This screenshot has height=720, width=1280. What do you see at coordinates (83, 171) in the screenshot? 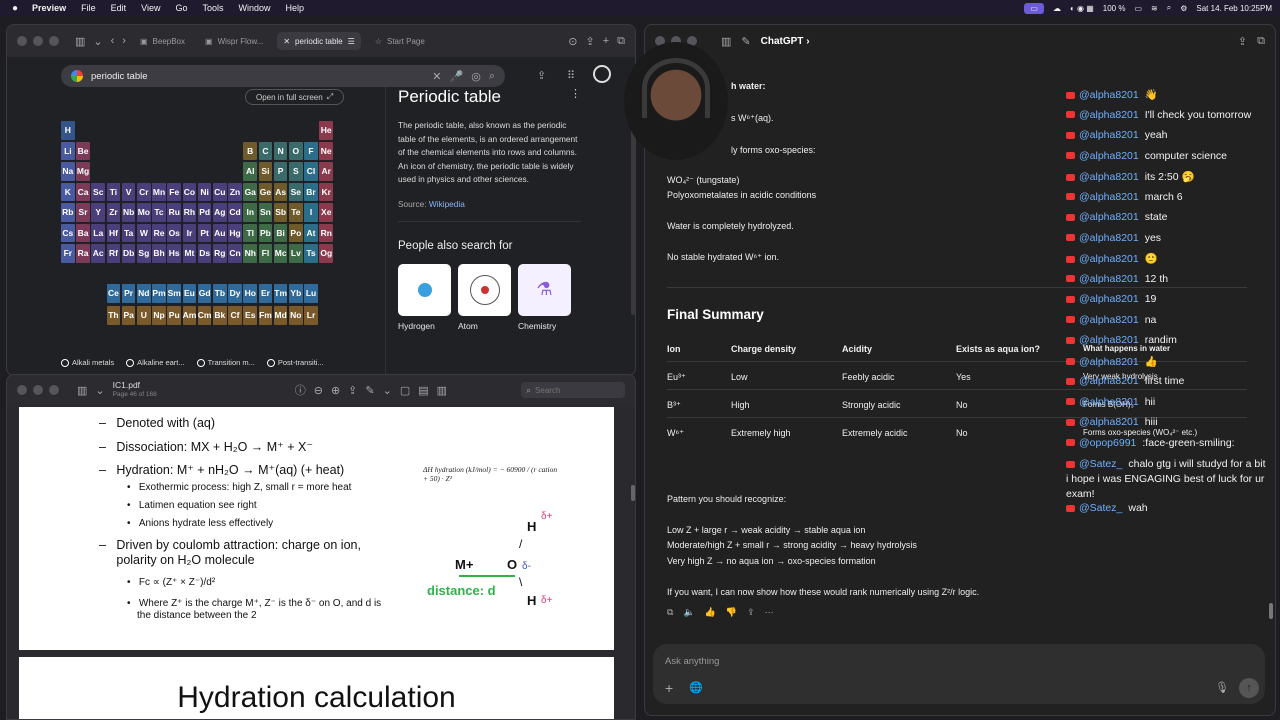
I see `element-mg: Mg` at bounding box center [83, 171].